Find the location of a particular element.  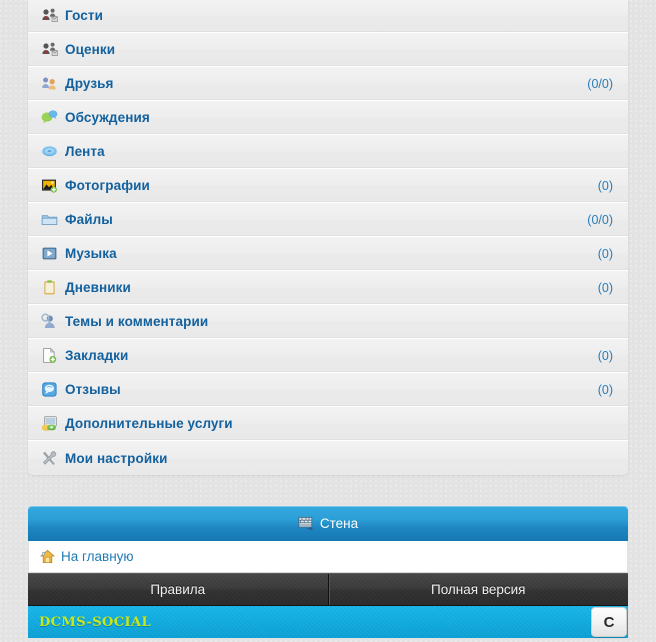

extra-services-icon is located at coordinates (49, 423).